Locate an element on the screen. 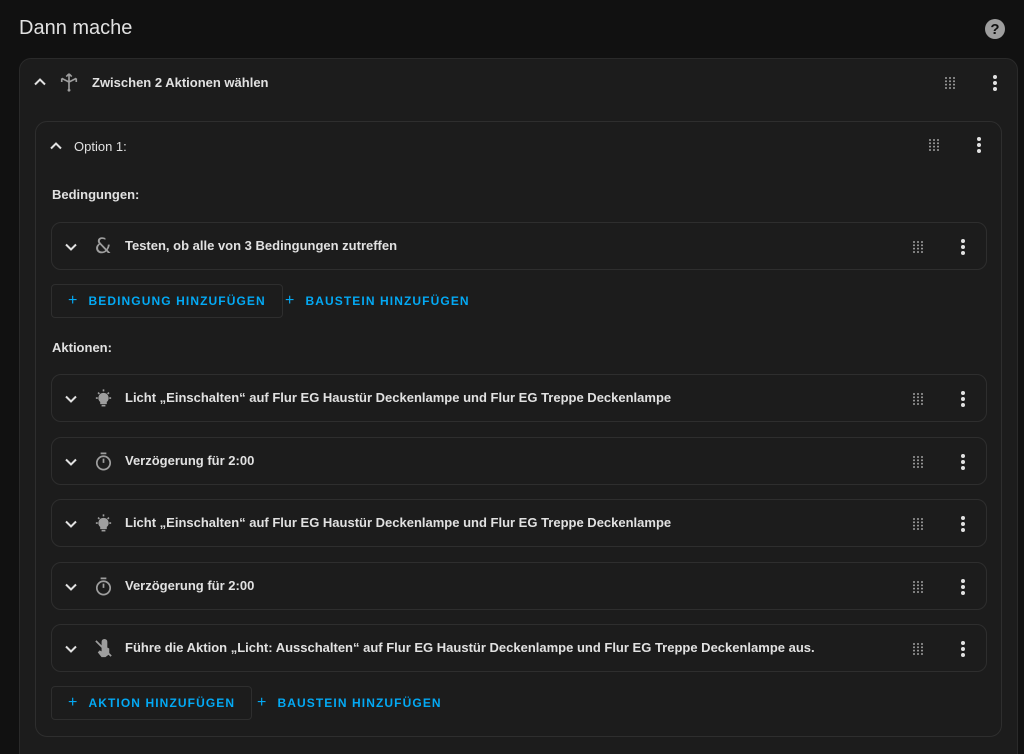  page-title: Dann mache is located at coordinates (76, 28).